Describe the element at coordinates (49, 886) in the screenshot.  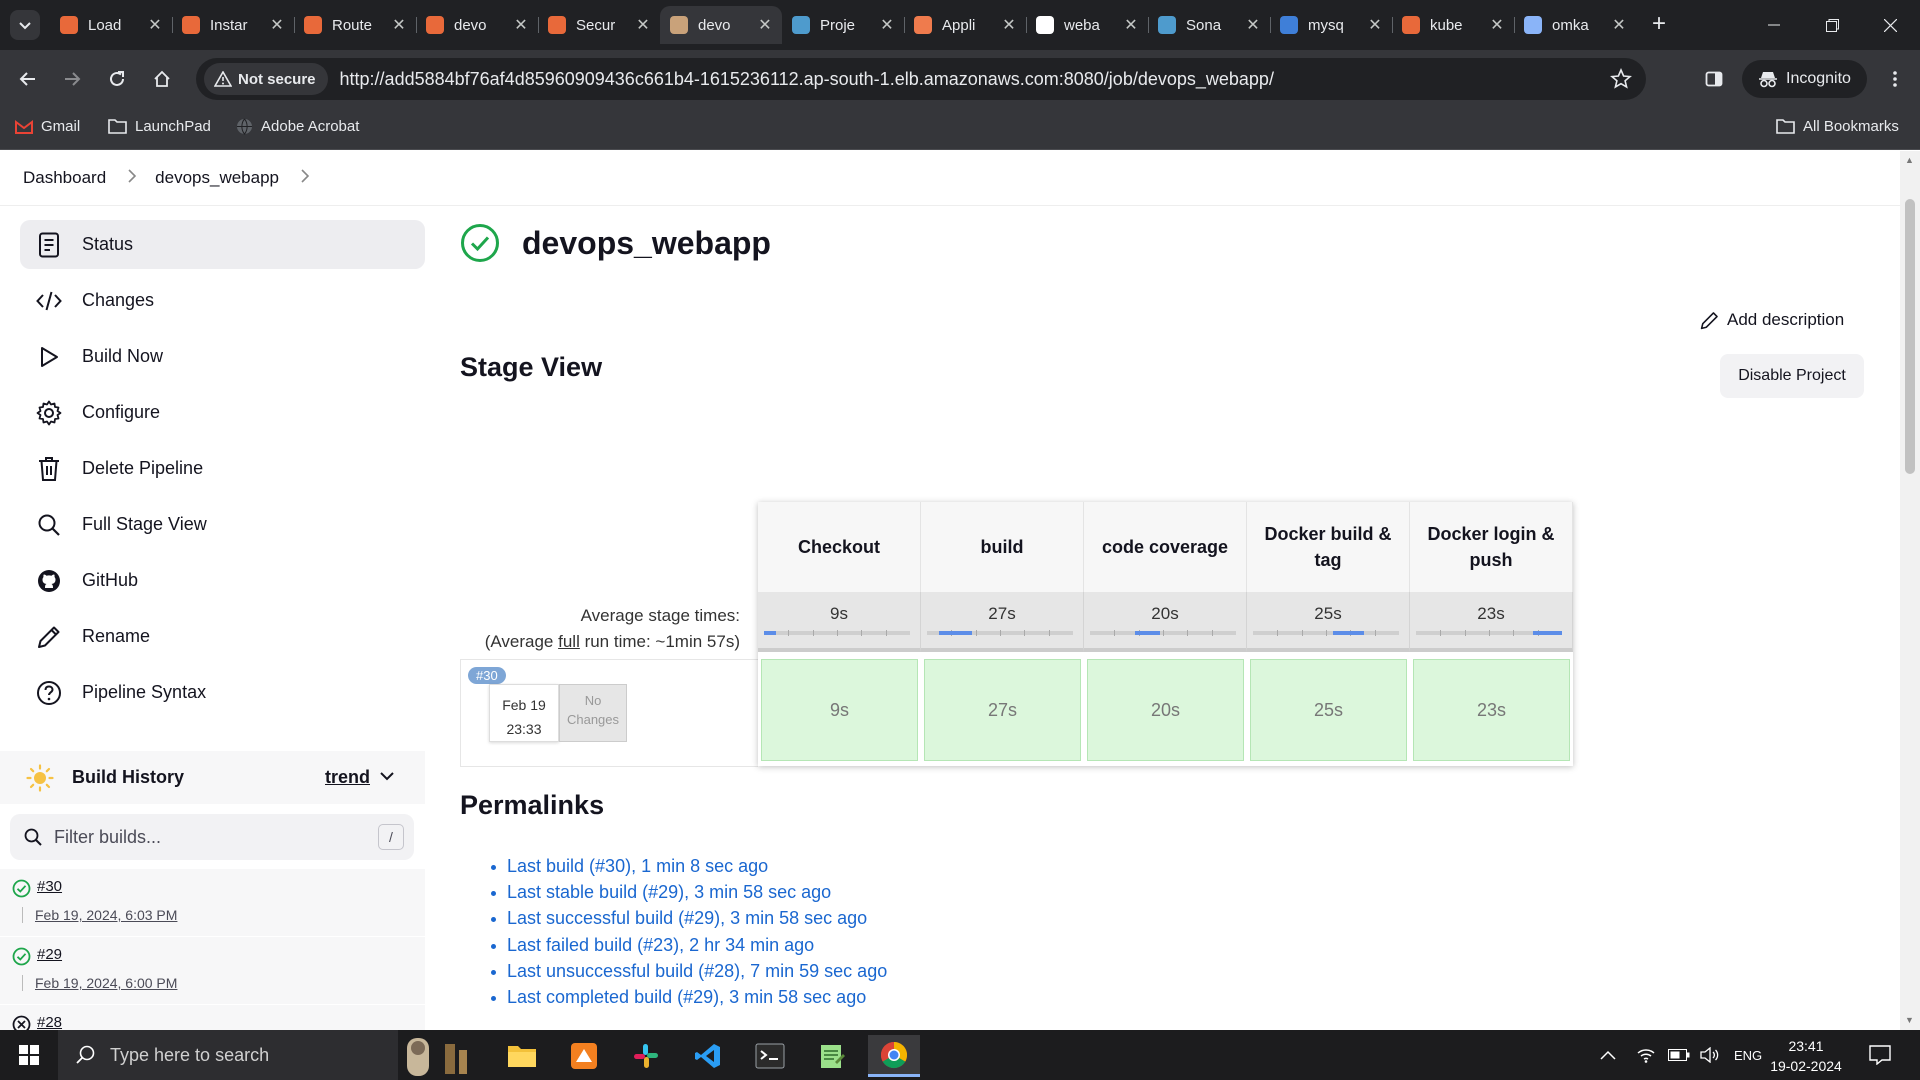
I see `build-number-link: #30` at that location.